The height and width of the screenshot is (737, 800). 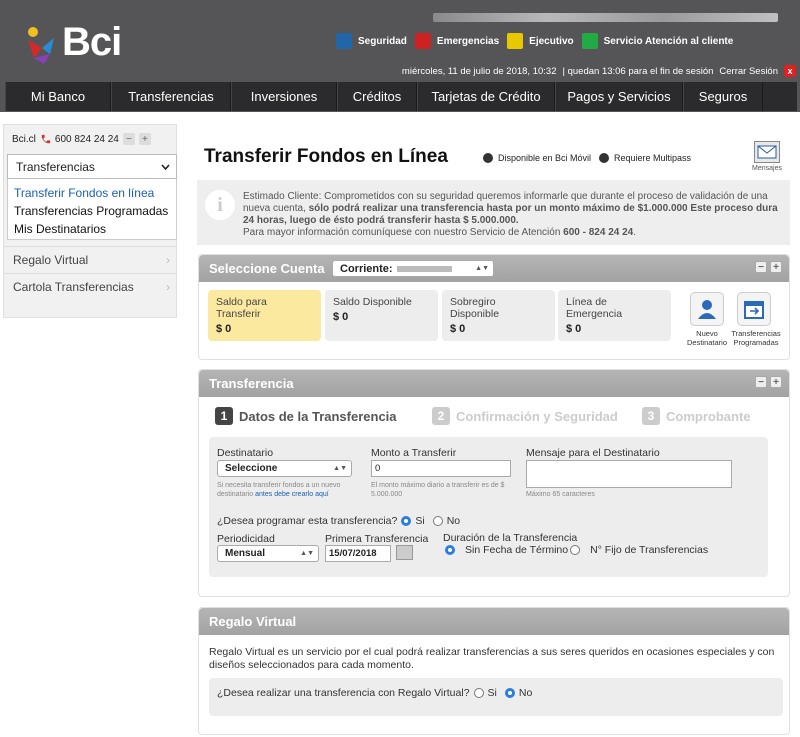 I want to click on link-seguridad: Seguridad, so click(x=371, y=41).